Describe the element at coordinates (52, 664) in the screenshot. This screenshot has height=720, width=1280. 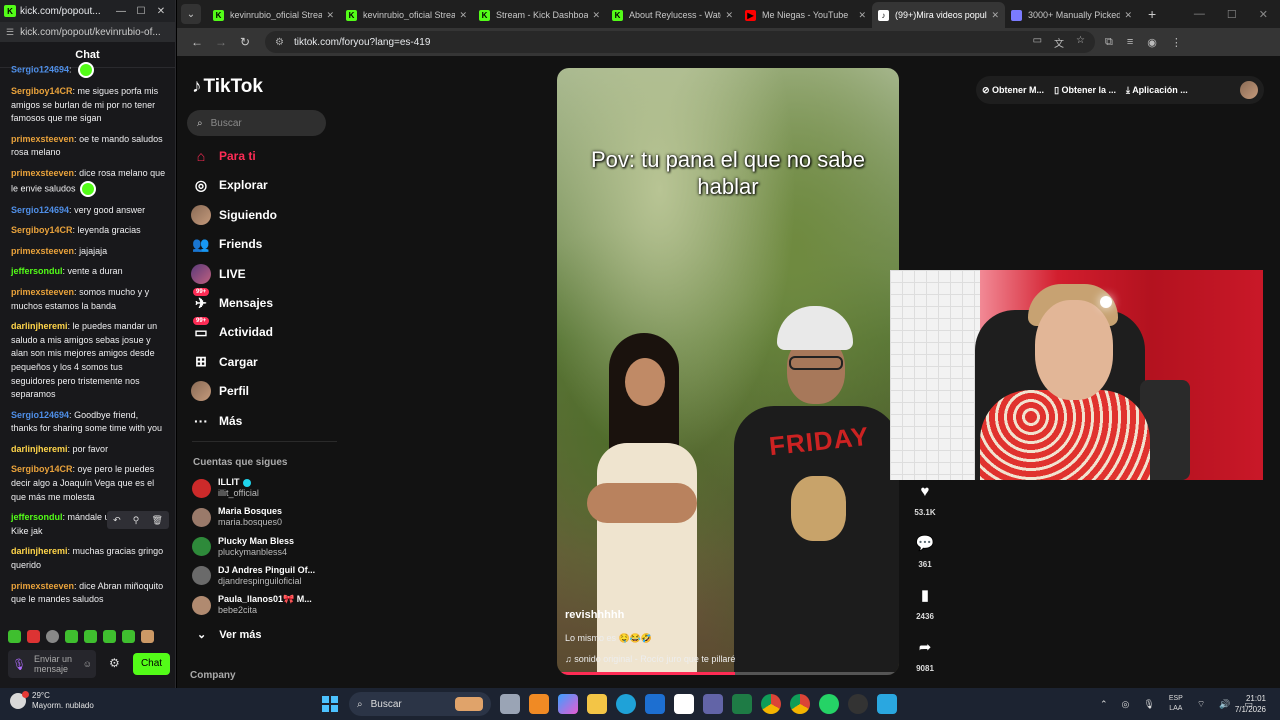
I see `chat-message-input: 🎙 Enviar un mensaje ☺` at that location.